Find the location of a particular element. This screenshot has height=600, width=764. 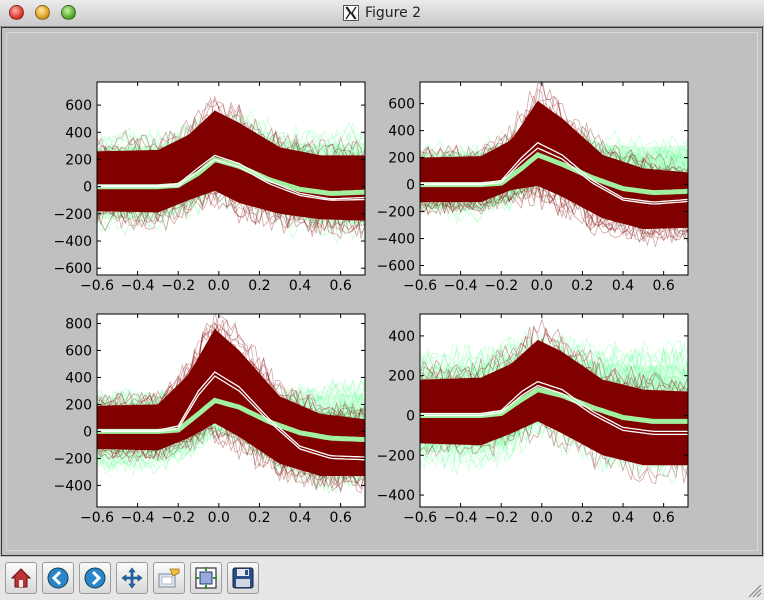

x11-app-icon is located at coordinates (350, 13).